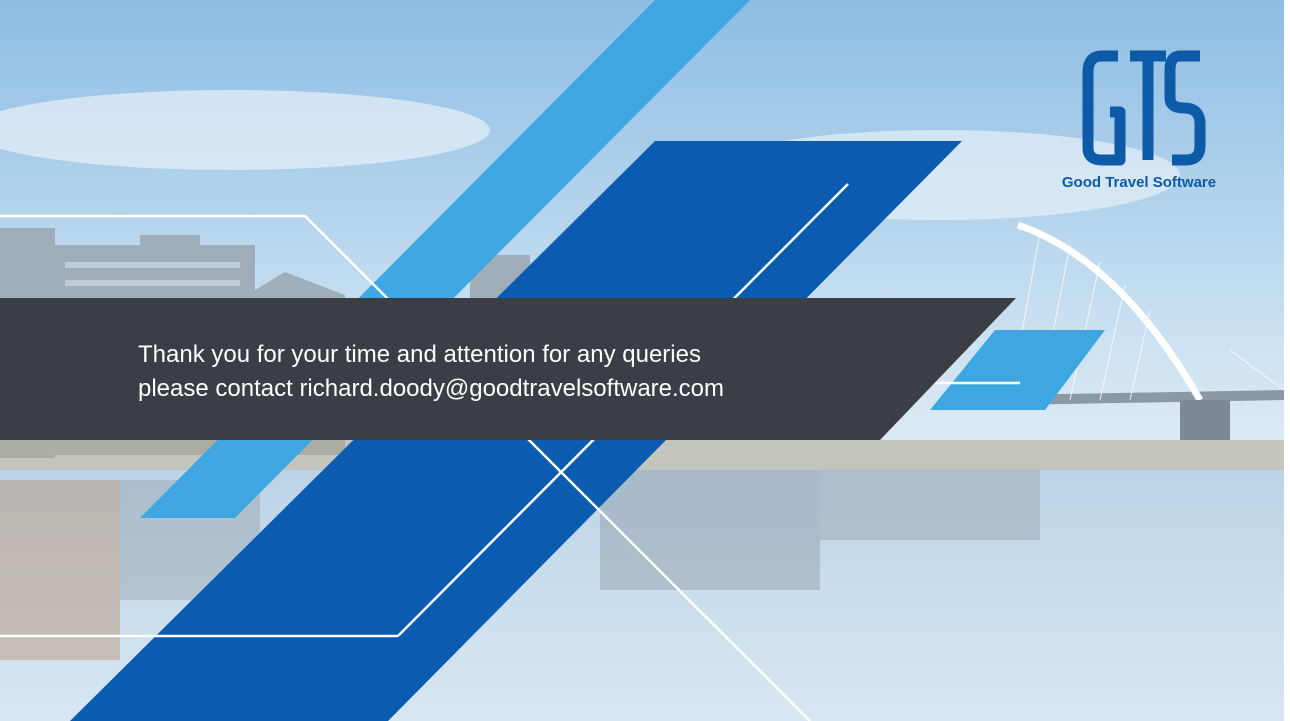 This screenshot has height=721, width=1290. I want to click on gts-monogram-logo-icon, so click(1144, 108).